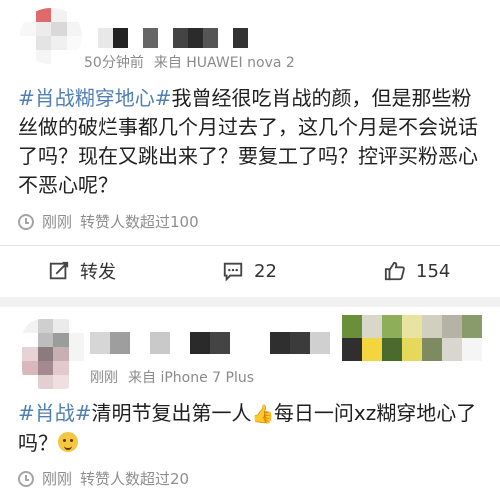 Image resolution: width=500 pixels, height=501 pixels. I want to click on comment-button: 22, so click(249, 271).